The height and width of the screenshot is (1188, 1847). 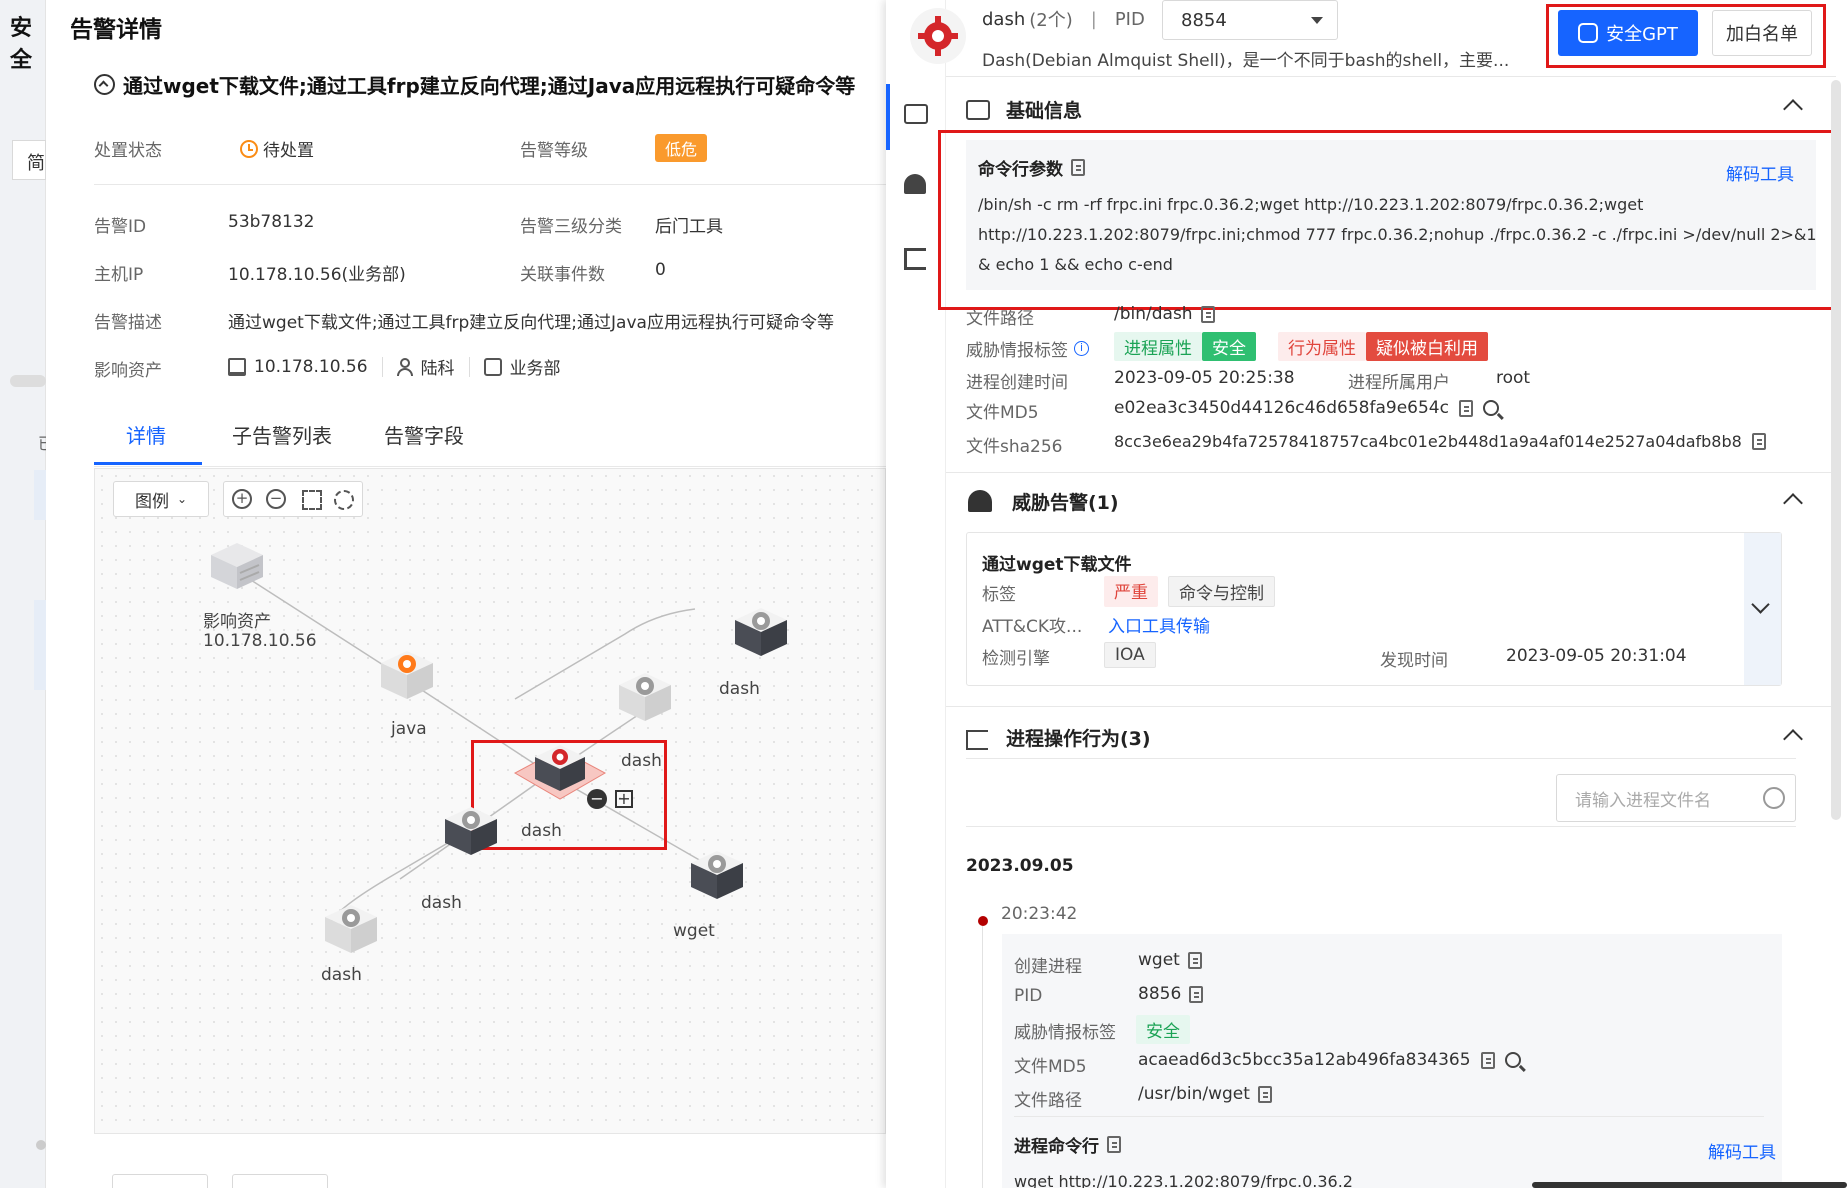 What do you see at coordinates (407, 676) in the screenshot?
I see `java-process-gear-icon` at bounding box center [407, 676].